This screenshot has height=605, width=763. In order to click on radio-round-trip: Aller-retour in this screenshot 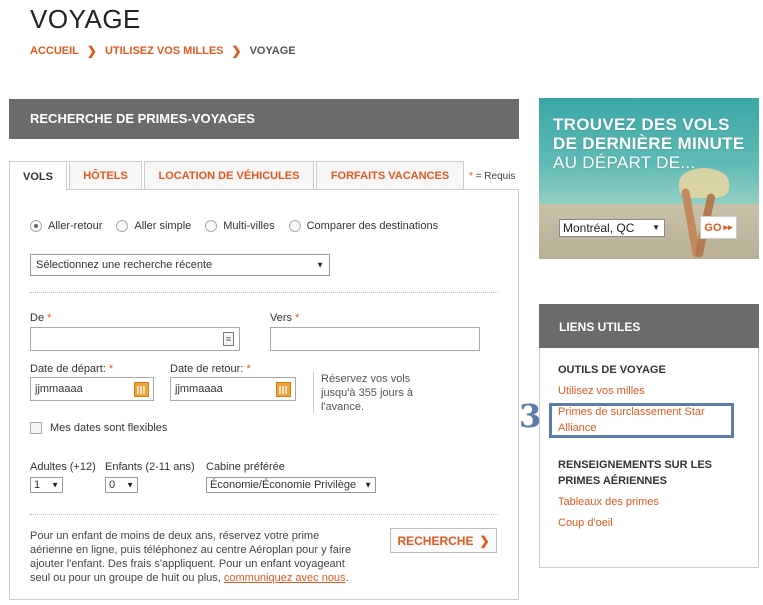, I will do `click(66, 226)`.